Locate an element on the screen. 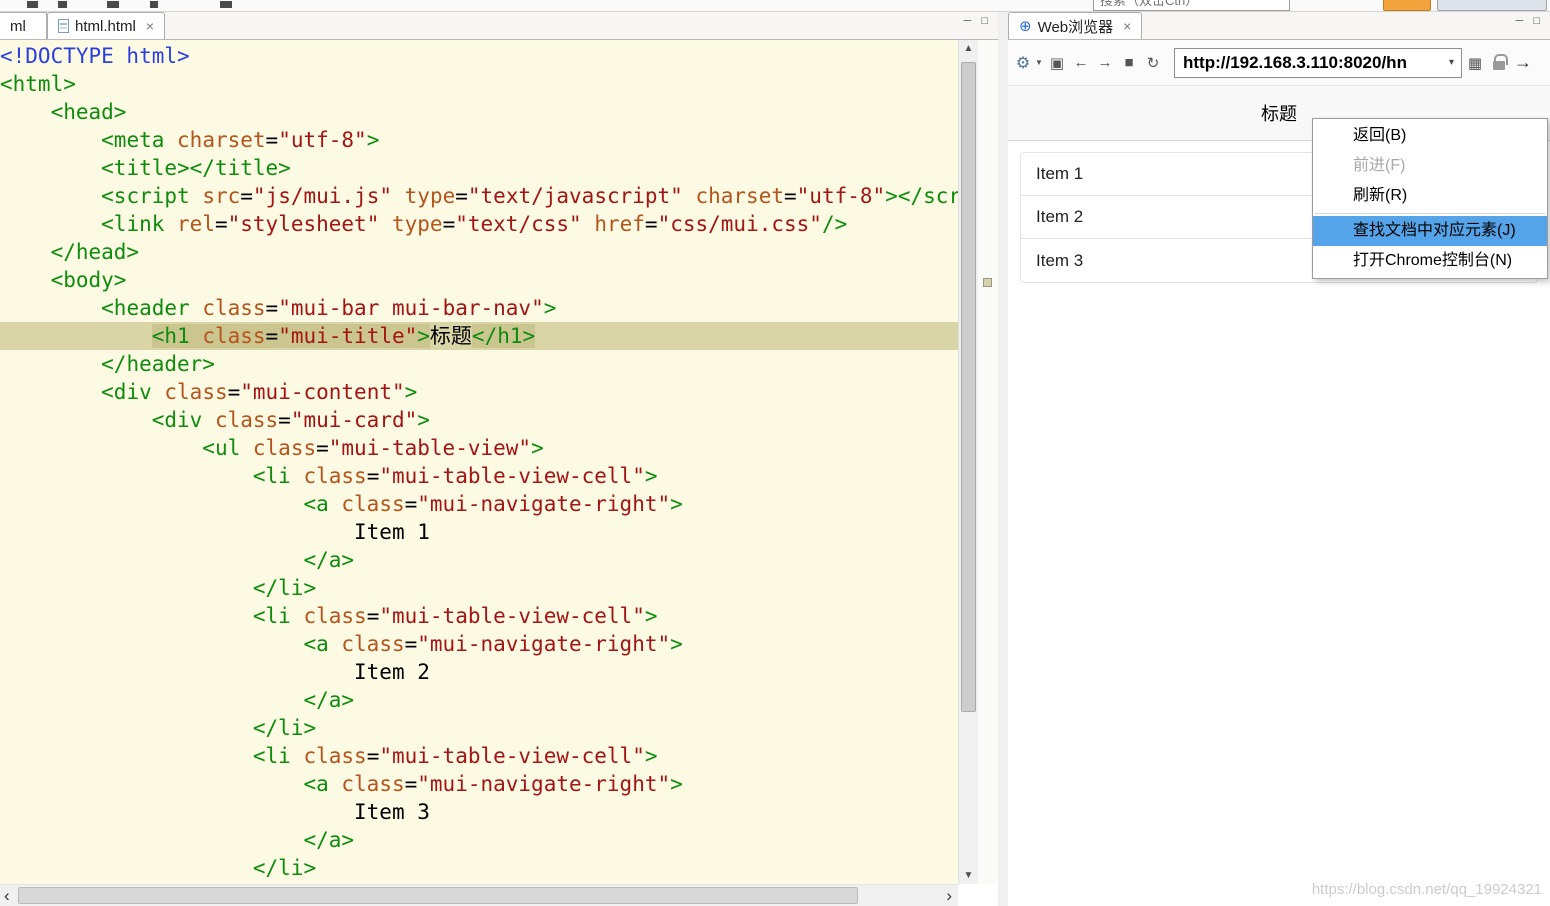 The height and width of the screenshot is (906, 1550). lock-icon is located at coordinates (1499, 62).